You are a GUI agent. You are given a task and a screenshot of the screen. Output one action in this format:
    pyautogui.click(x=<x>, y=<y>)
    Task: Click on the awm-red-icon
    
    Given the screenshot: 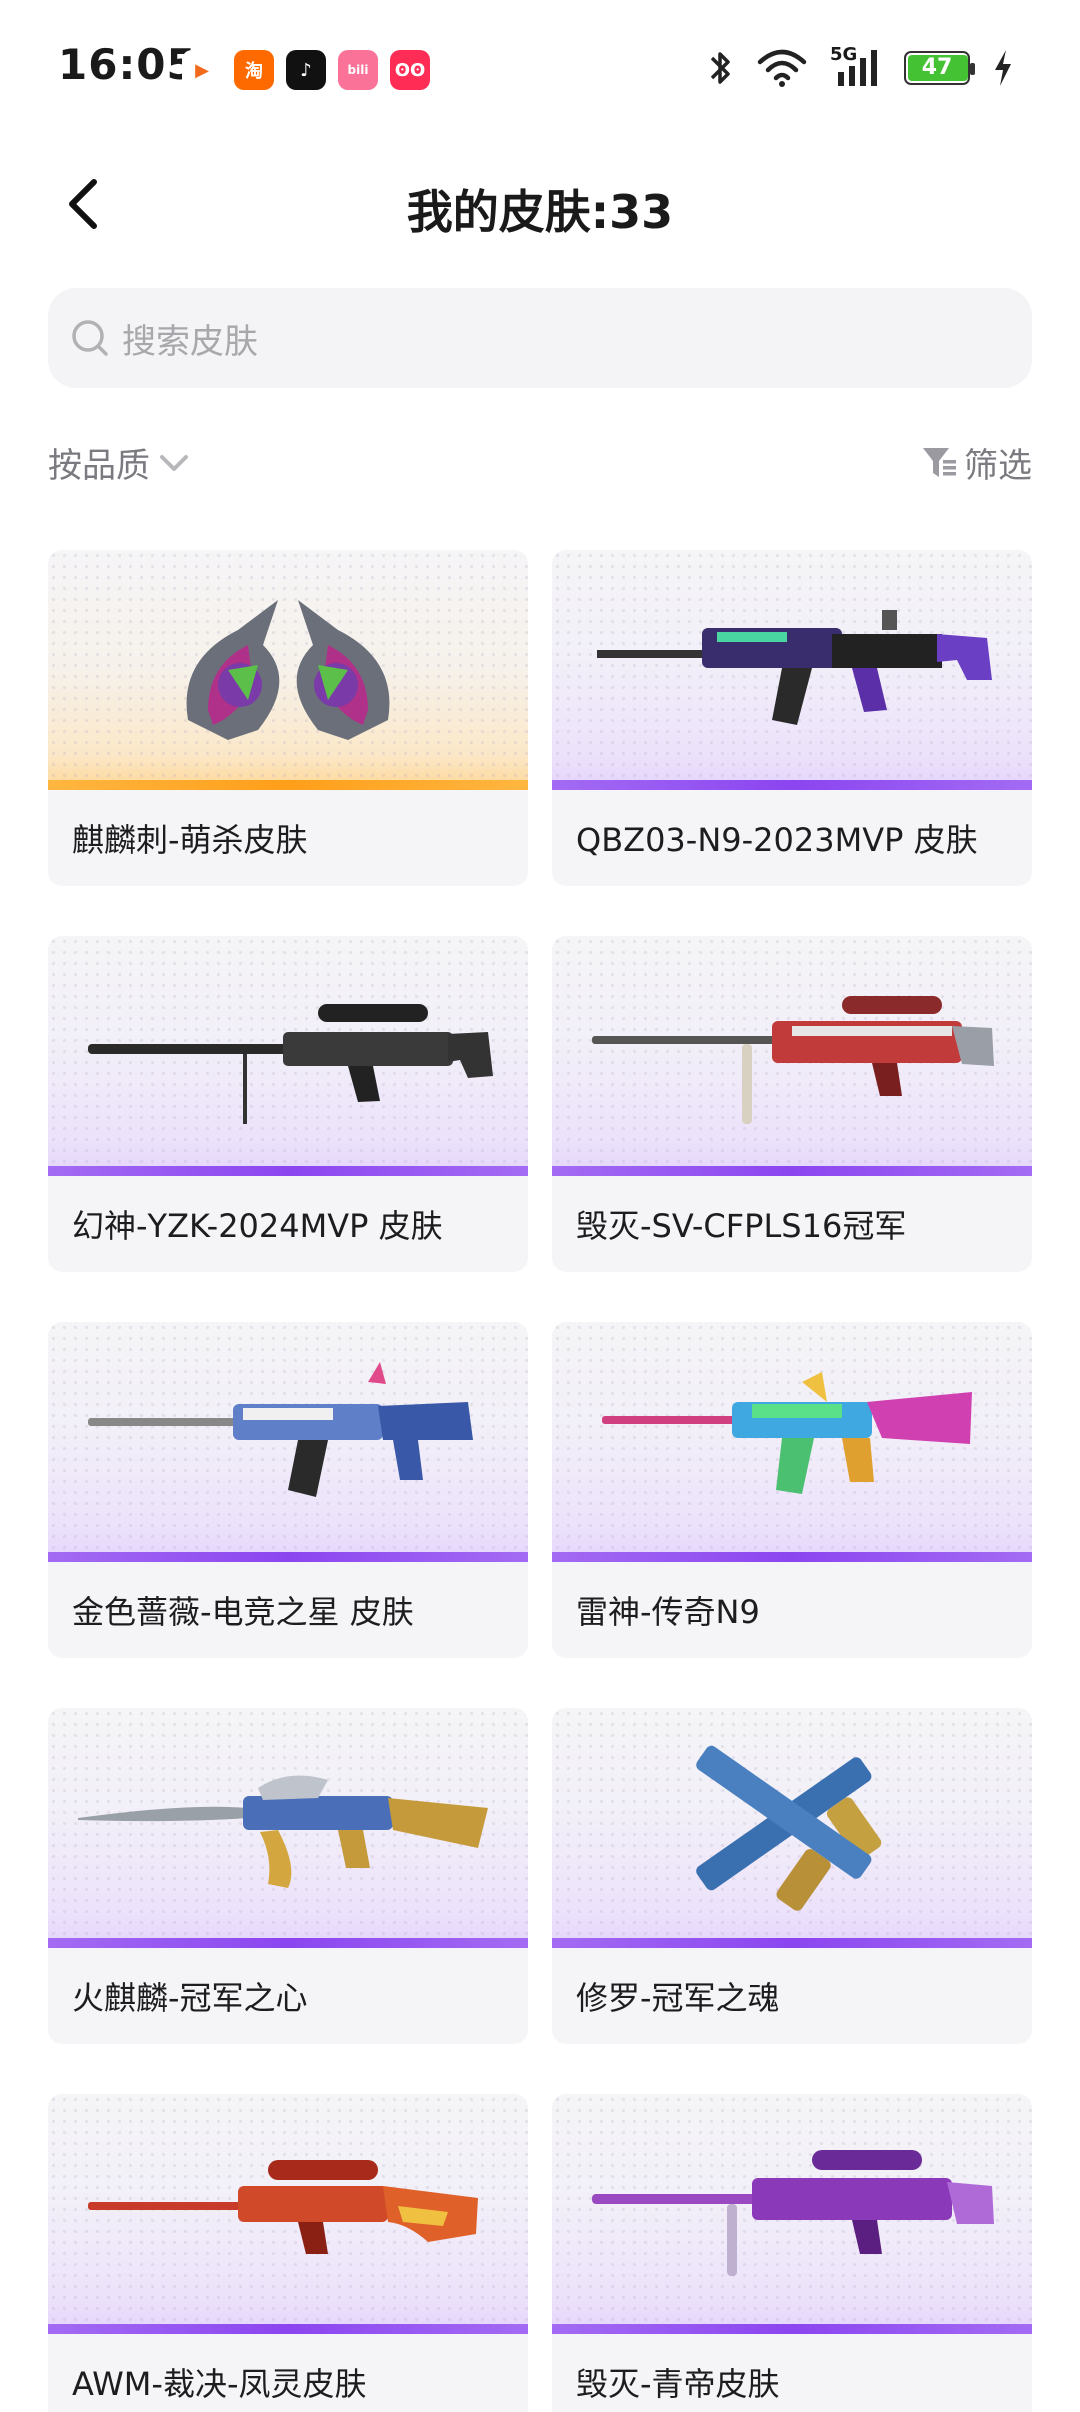 What is the action you would take?
    pyautogui.click(x=283, y=2207)
    